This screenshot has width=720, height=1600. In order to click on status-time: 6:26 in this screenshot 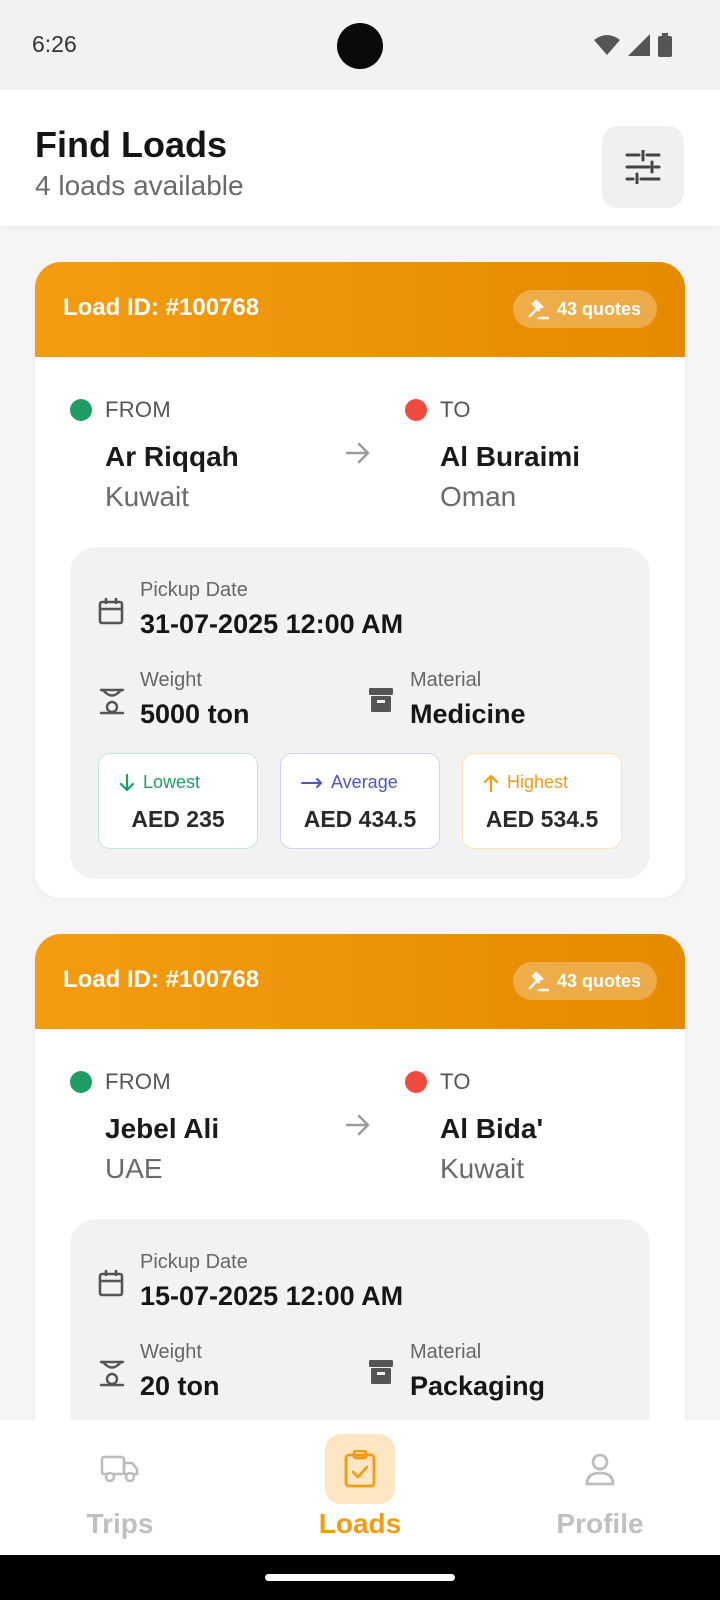, I will do `click(54, 44)`.